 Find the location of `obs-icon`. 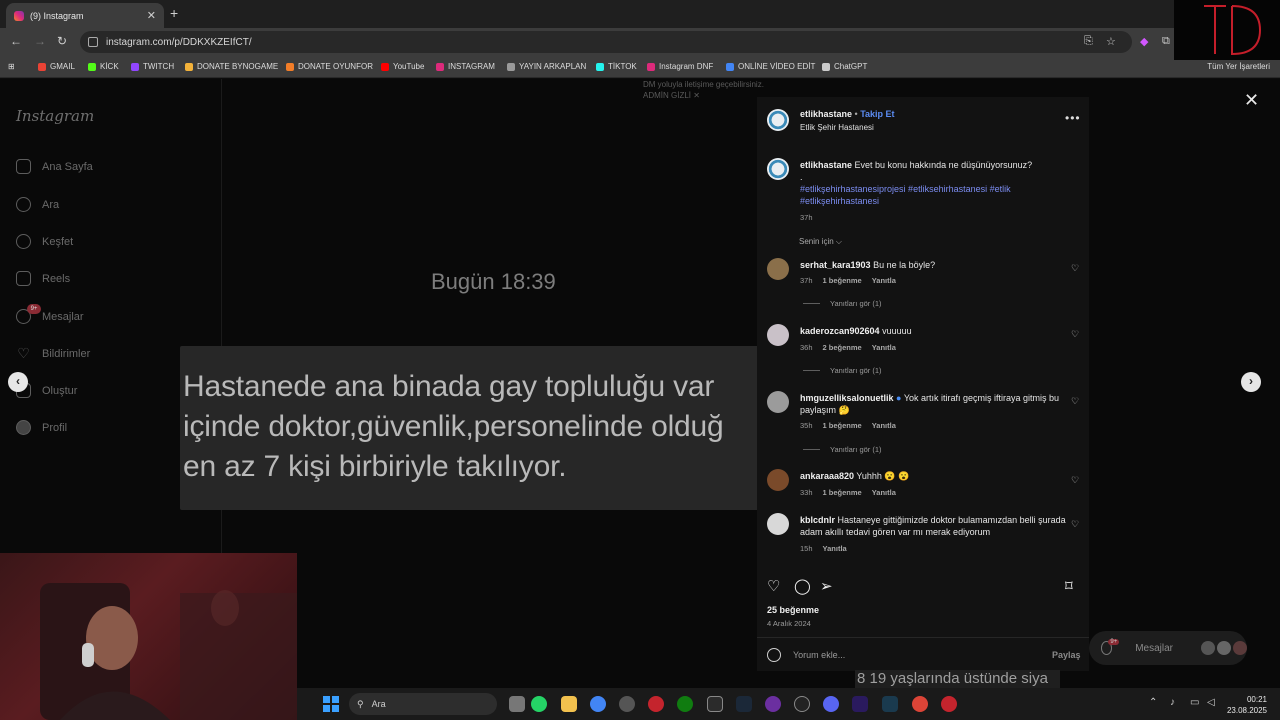

obs-icon is located at coordinates (627, 704).